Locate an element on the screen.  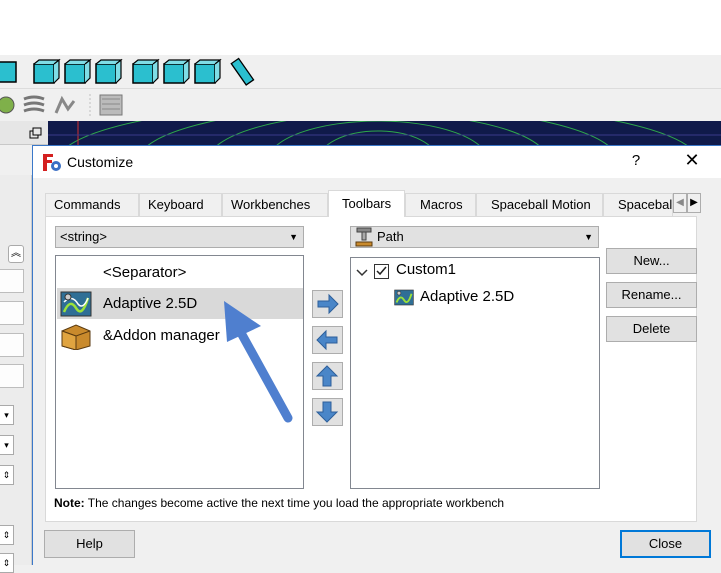
arrow-down-icon is located at coordinates (327, 412).